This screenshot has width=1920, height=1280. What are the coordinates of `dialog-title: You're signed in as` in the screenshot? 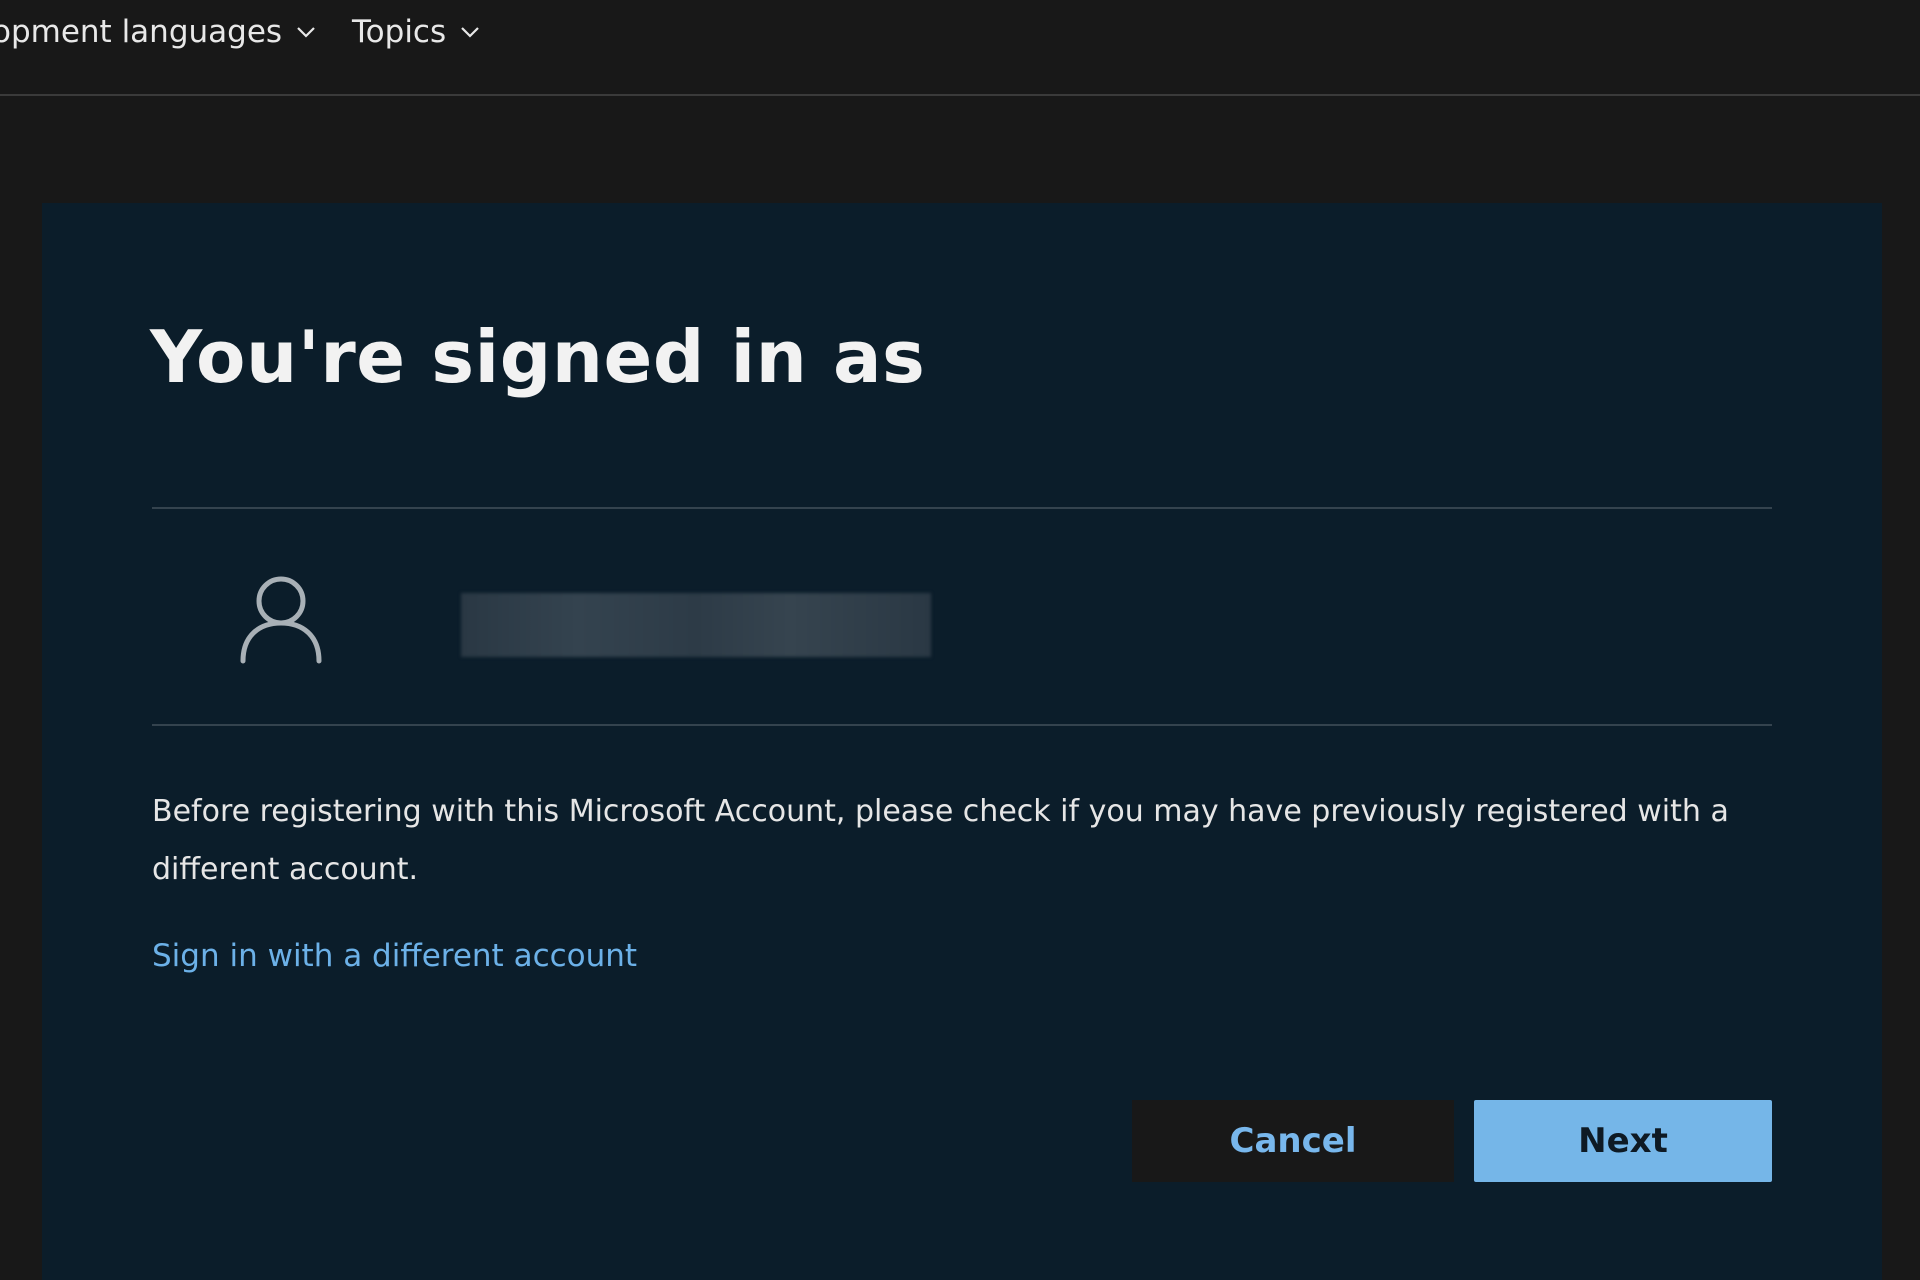 It's located at (538, 357).